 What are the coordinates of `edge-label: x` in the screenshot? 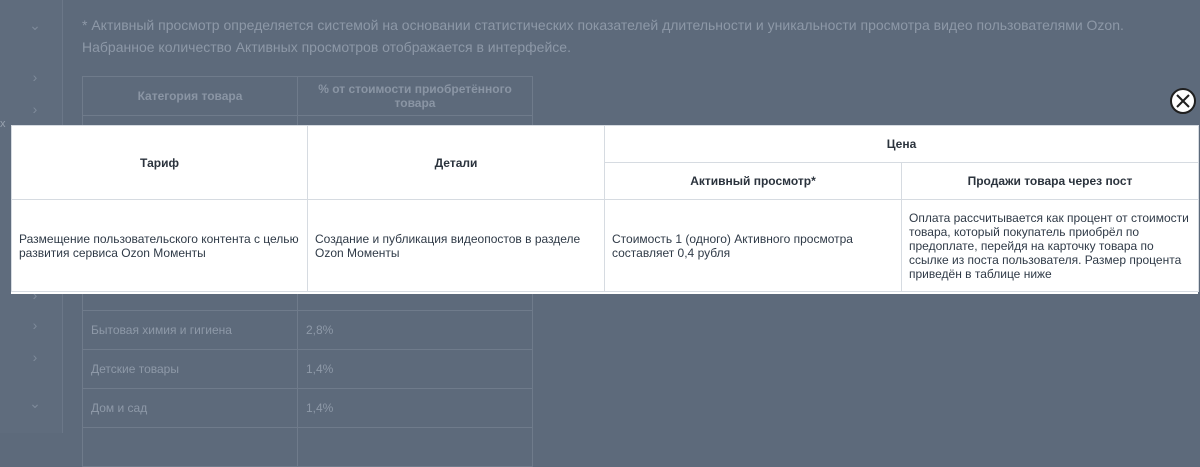 It's located at (3, 124).